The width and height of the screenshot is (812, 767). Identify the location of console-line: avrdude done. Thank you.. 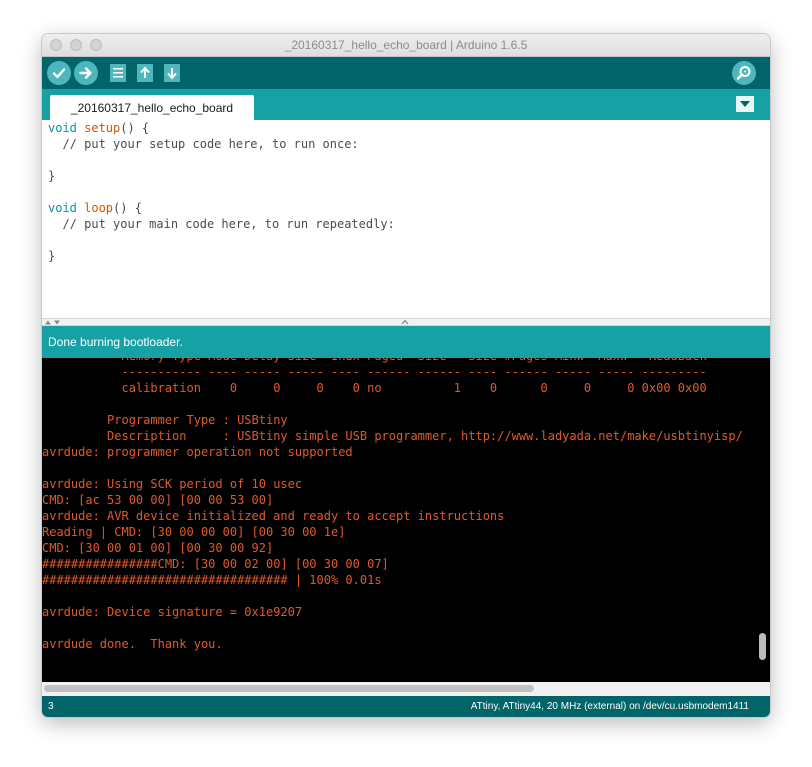
(132, 644).